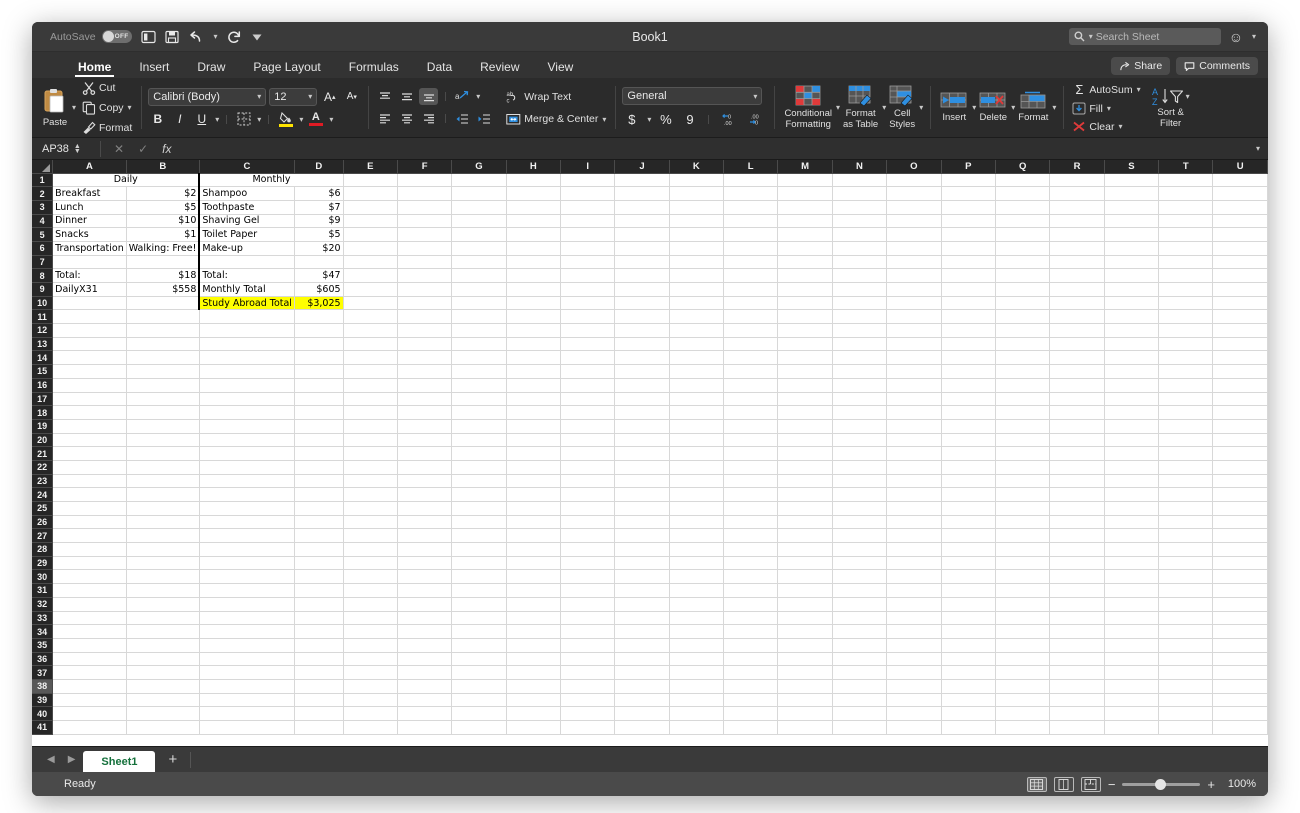  What do you see at coordinates (805, 536) in the screenshot?
I see `cell-m27` at bounding box center [805, 536].